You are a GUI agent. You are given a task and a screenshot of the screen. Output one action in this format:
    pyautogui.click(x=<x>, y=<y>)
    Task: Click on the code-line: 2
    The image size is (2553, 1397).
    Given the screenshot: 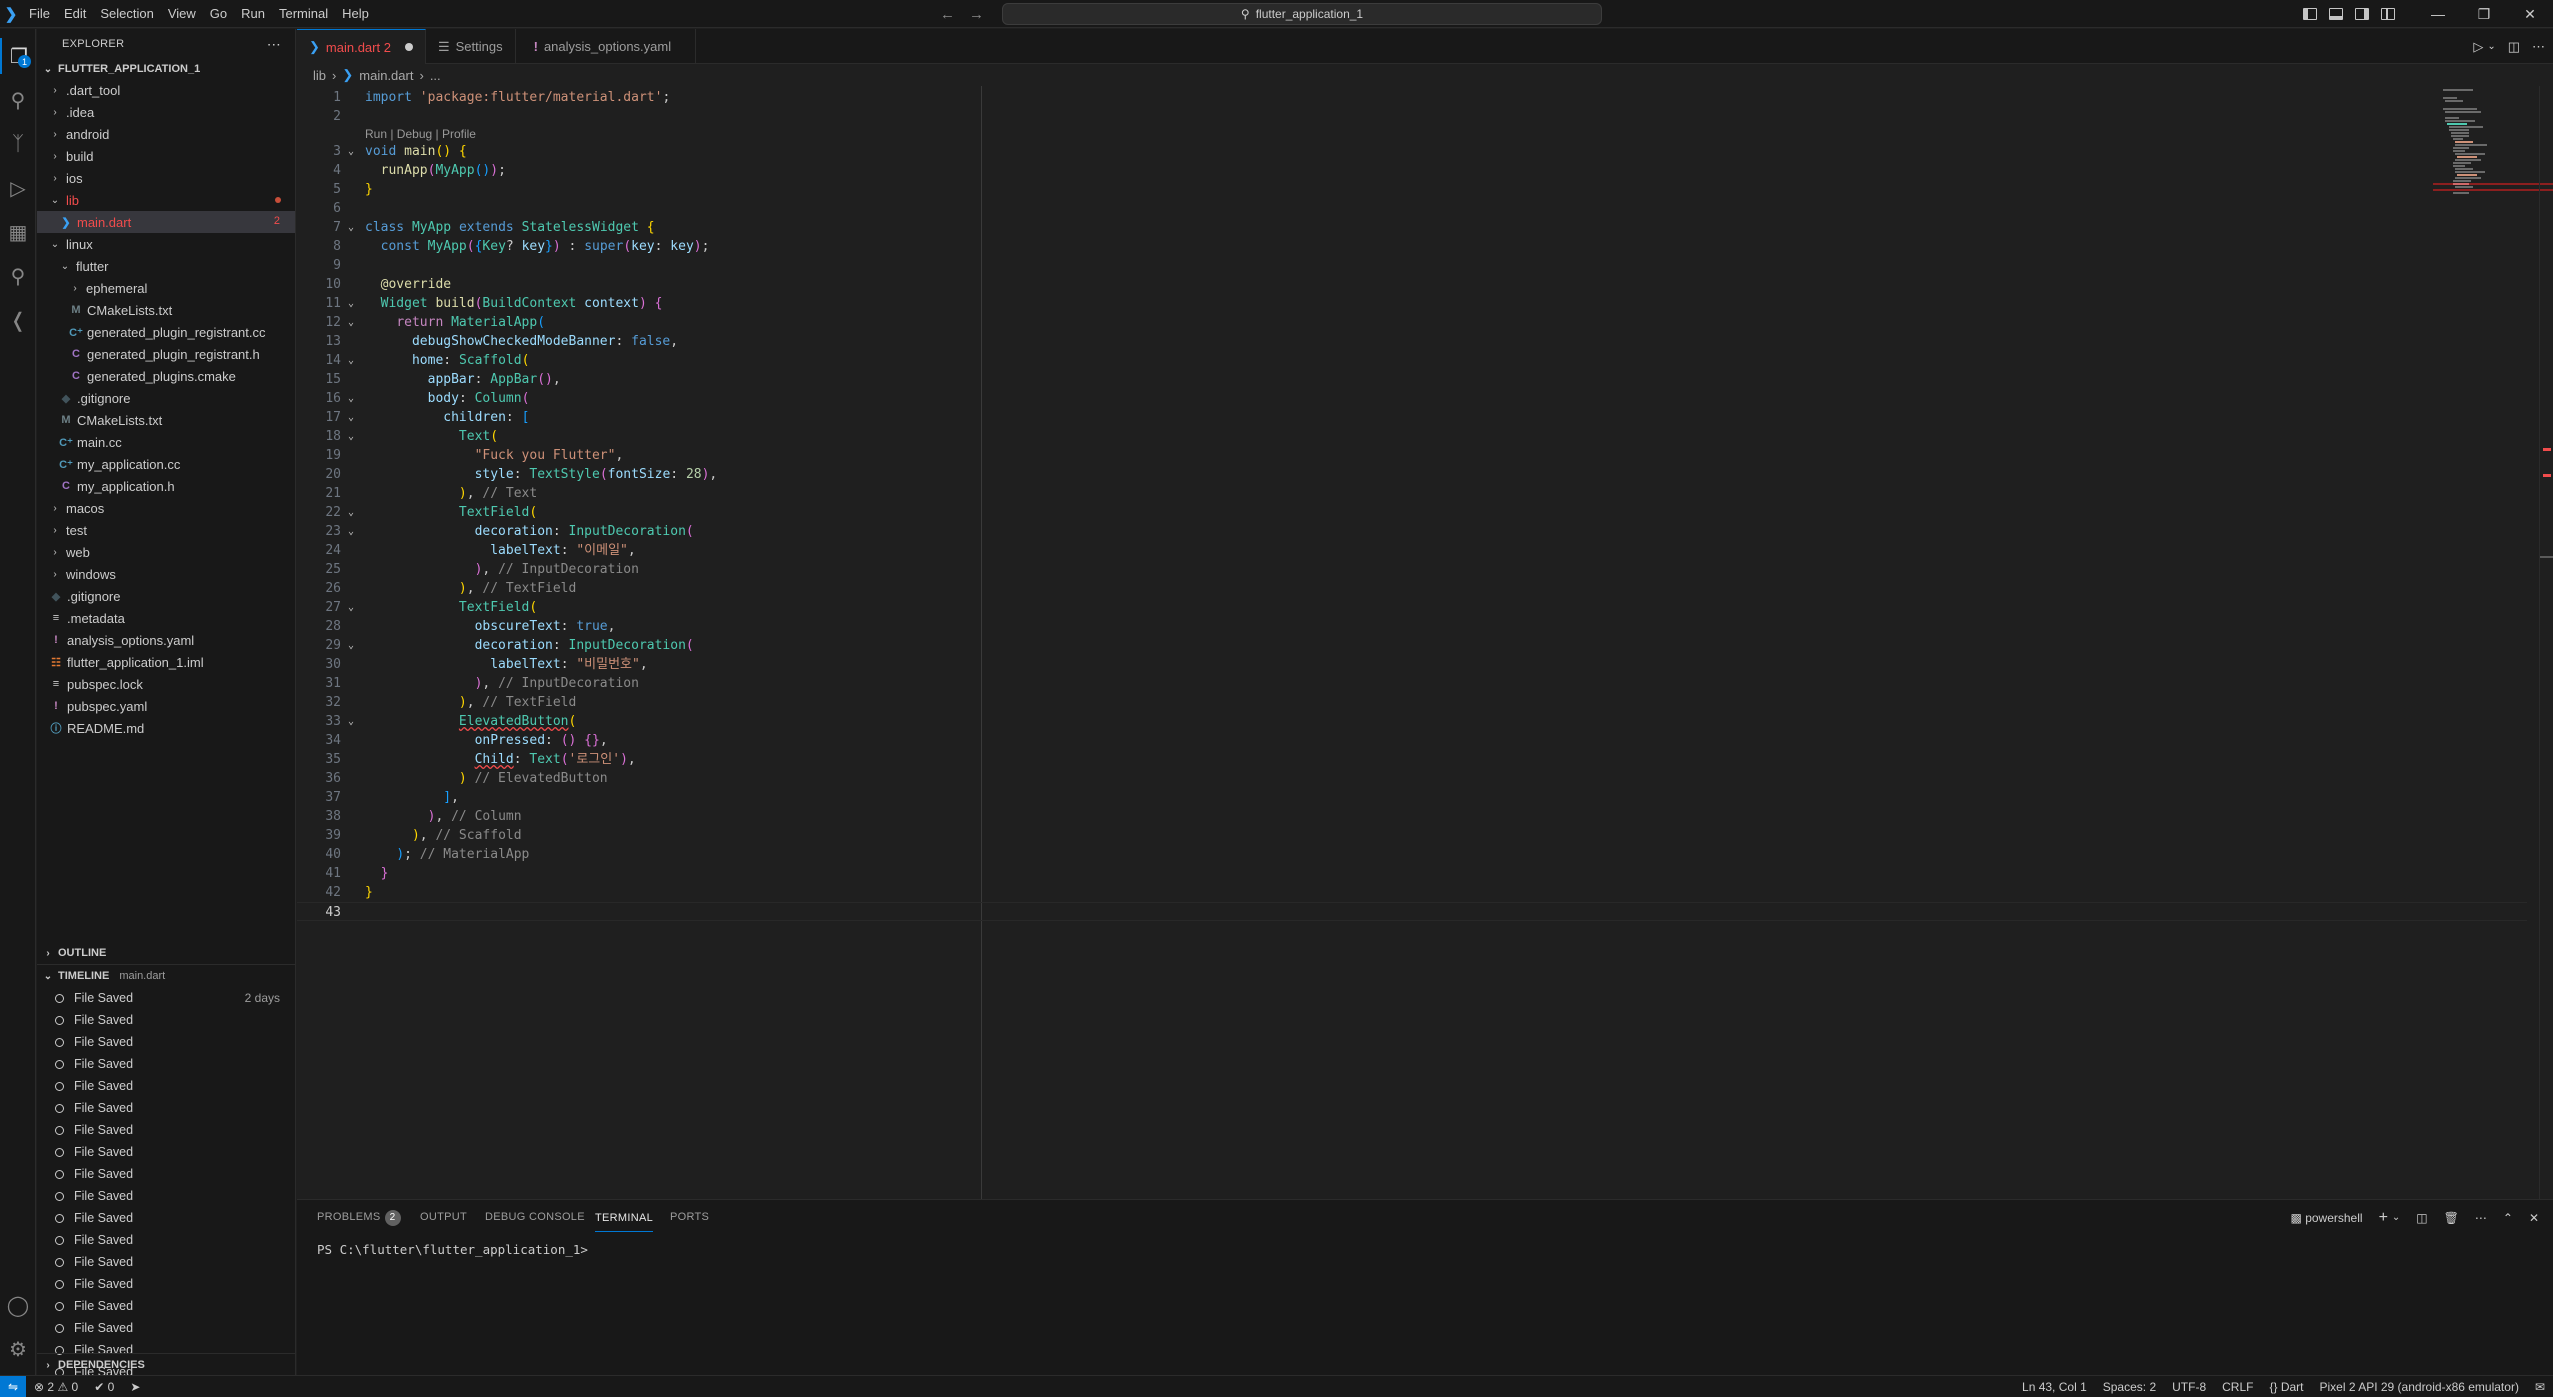 What is the action you would take?
    pyautogui.click(x=1412, y=116)
    